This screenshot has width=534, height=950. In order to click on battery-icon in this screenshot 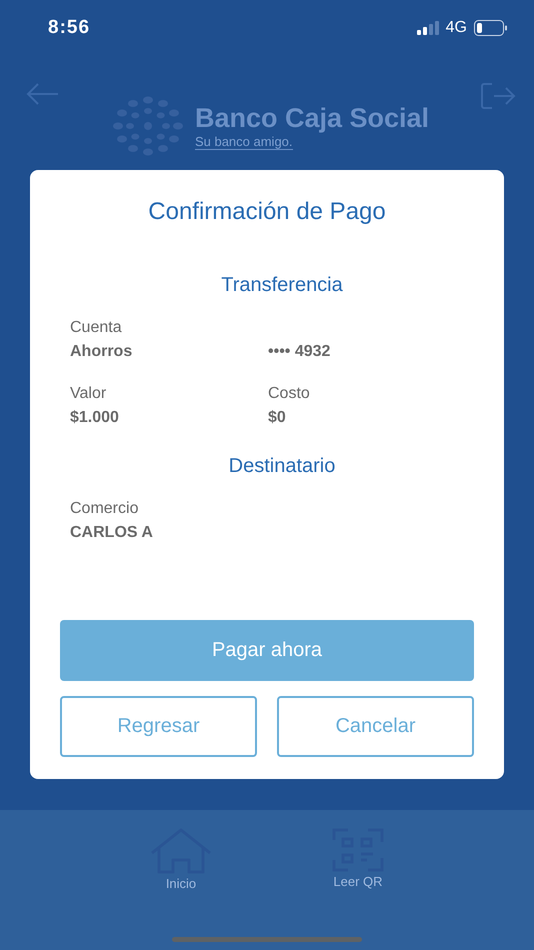, I will do `click(491, 28)`.